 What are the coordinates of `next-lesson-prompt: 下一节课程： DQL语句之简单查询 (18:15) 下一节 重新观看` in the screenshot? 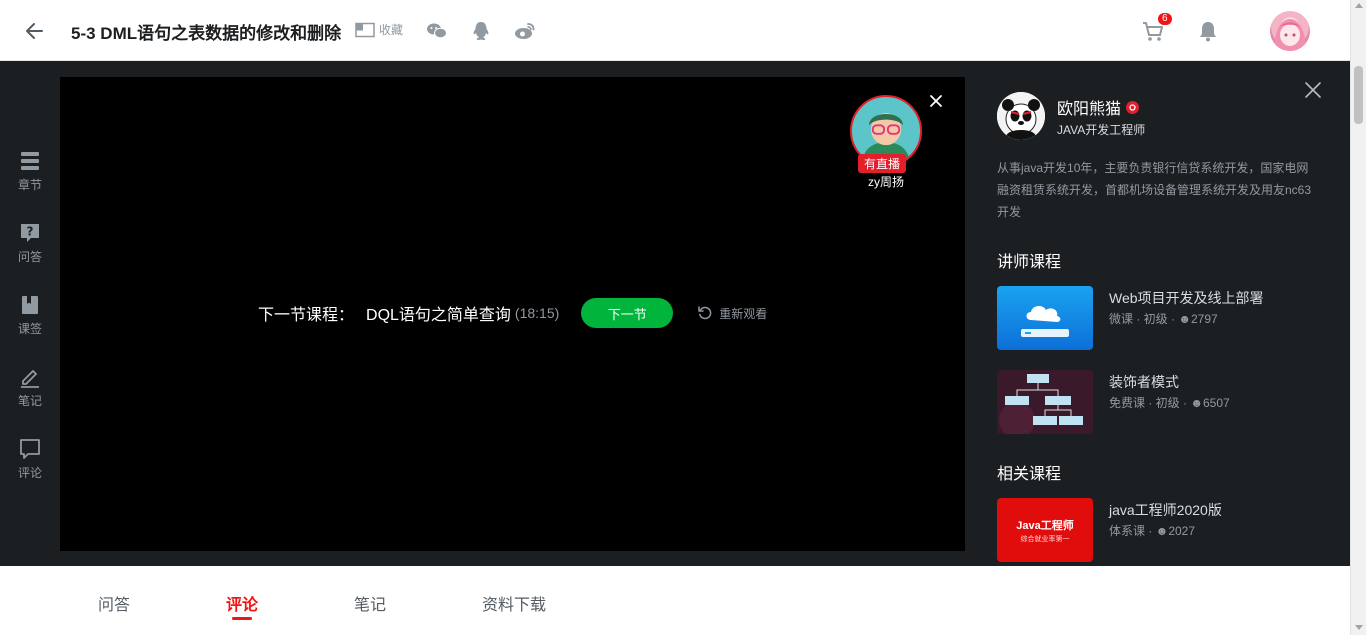 It's located at (512, 313).